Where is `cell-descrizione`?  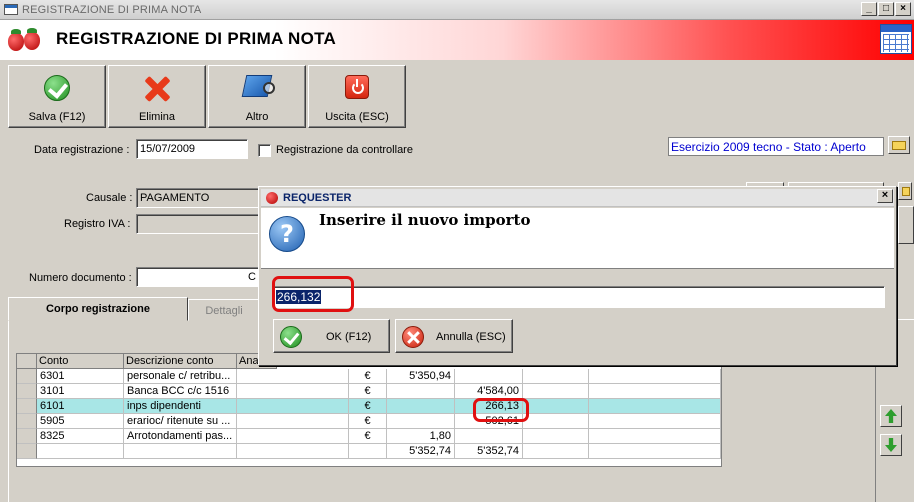 cell-descrizione is located at coordinates (180, 451).